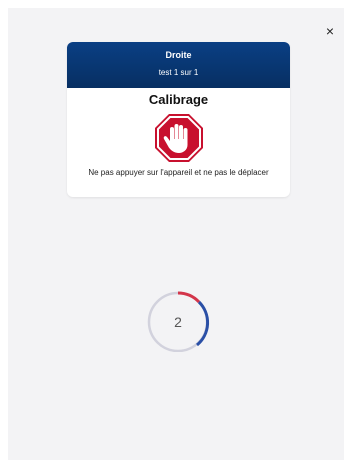 The width and height of the screenshot is (344, 460). I want to click on countdown-number: 2, so click(178, 322).